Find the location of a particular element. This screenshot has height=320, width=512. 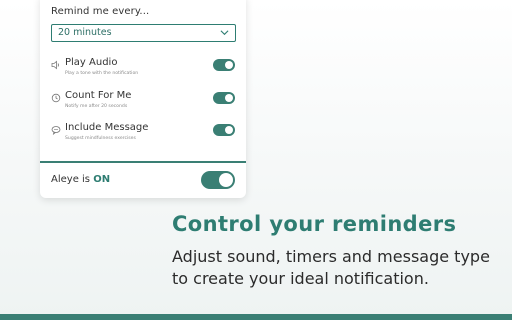

status-prefix: Aleye is is located at coordinates (71, 179).